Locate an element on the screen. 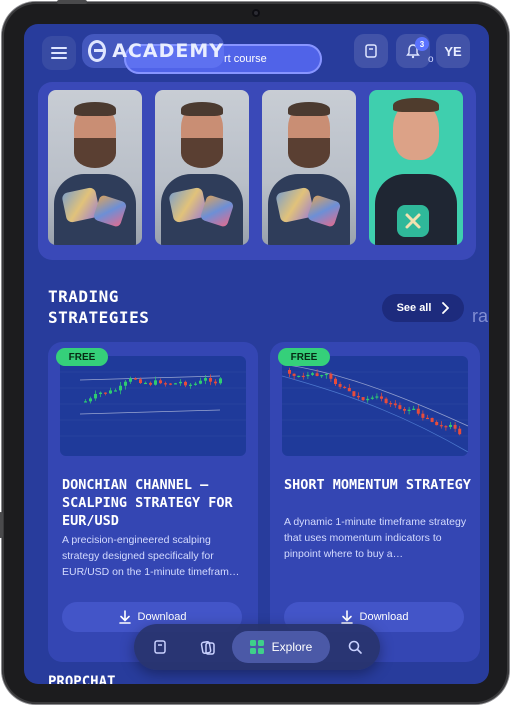 The height and width of the screenshot is (706, 511). nav-search is located at coordinates (355, 647).